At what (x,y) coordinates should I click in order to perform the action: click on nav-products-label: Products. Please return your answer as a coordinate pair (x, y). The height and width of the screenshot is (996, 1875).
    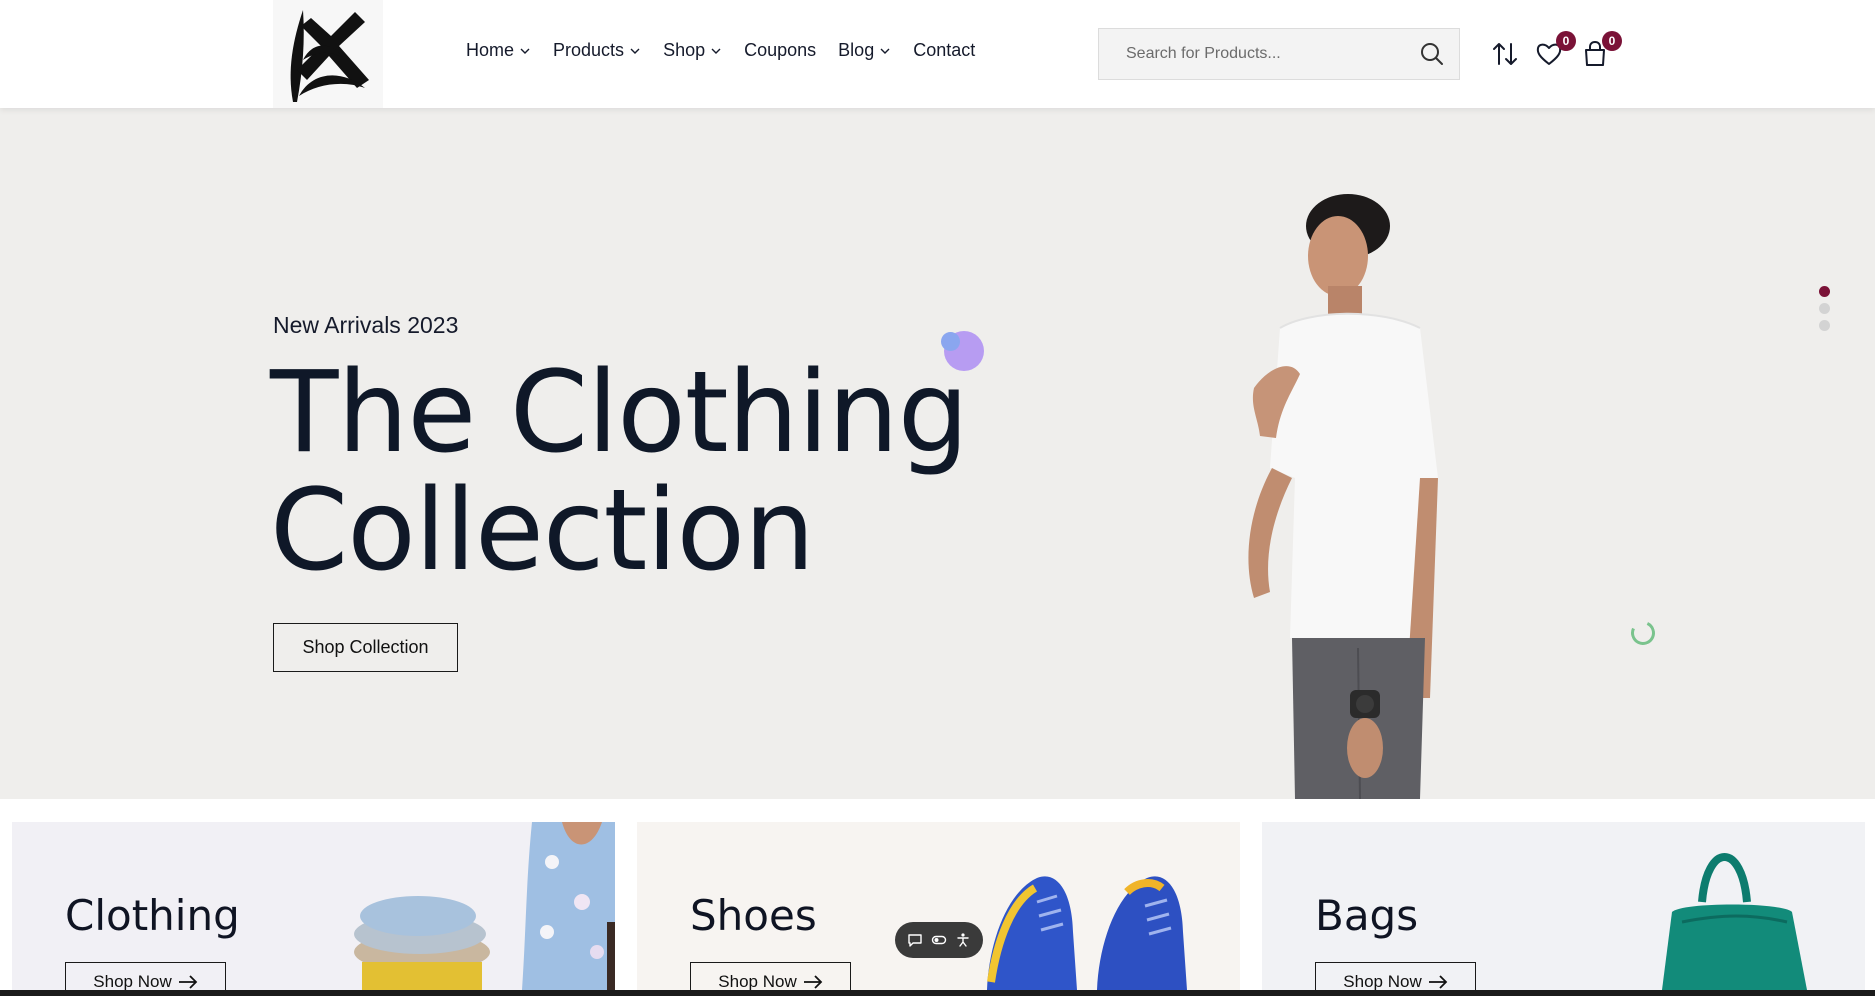
    Looking at the image, I should click on (589, 50).